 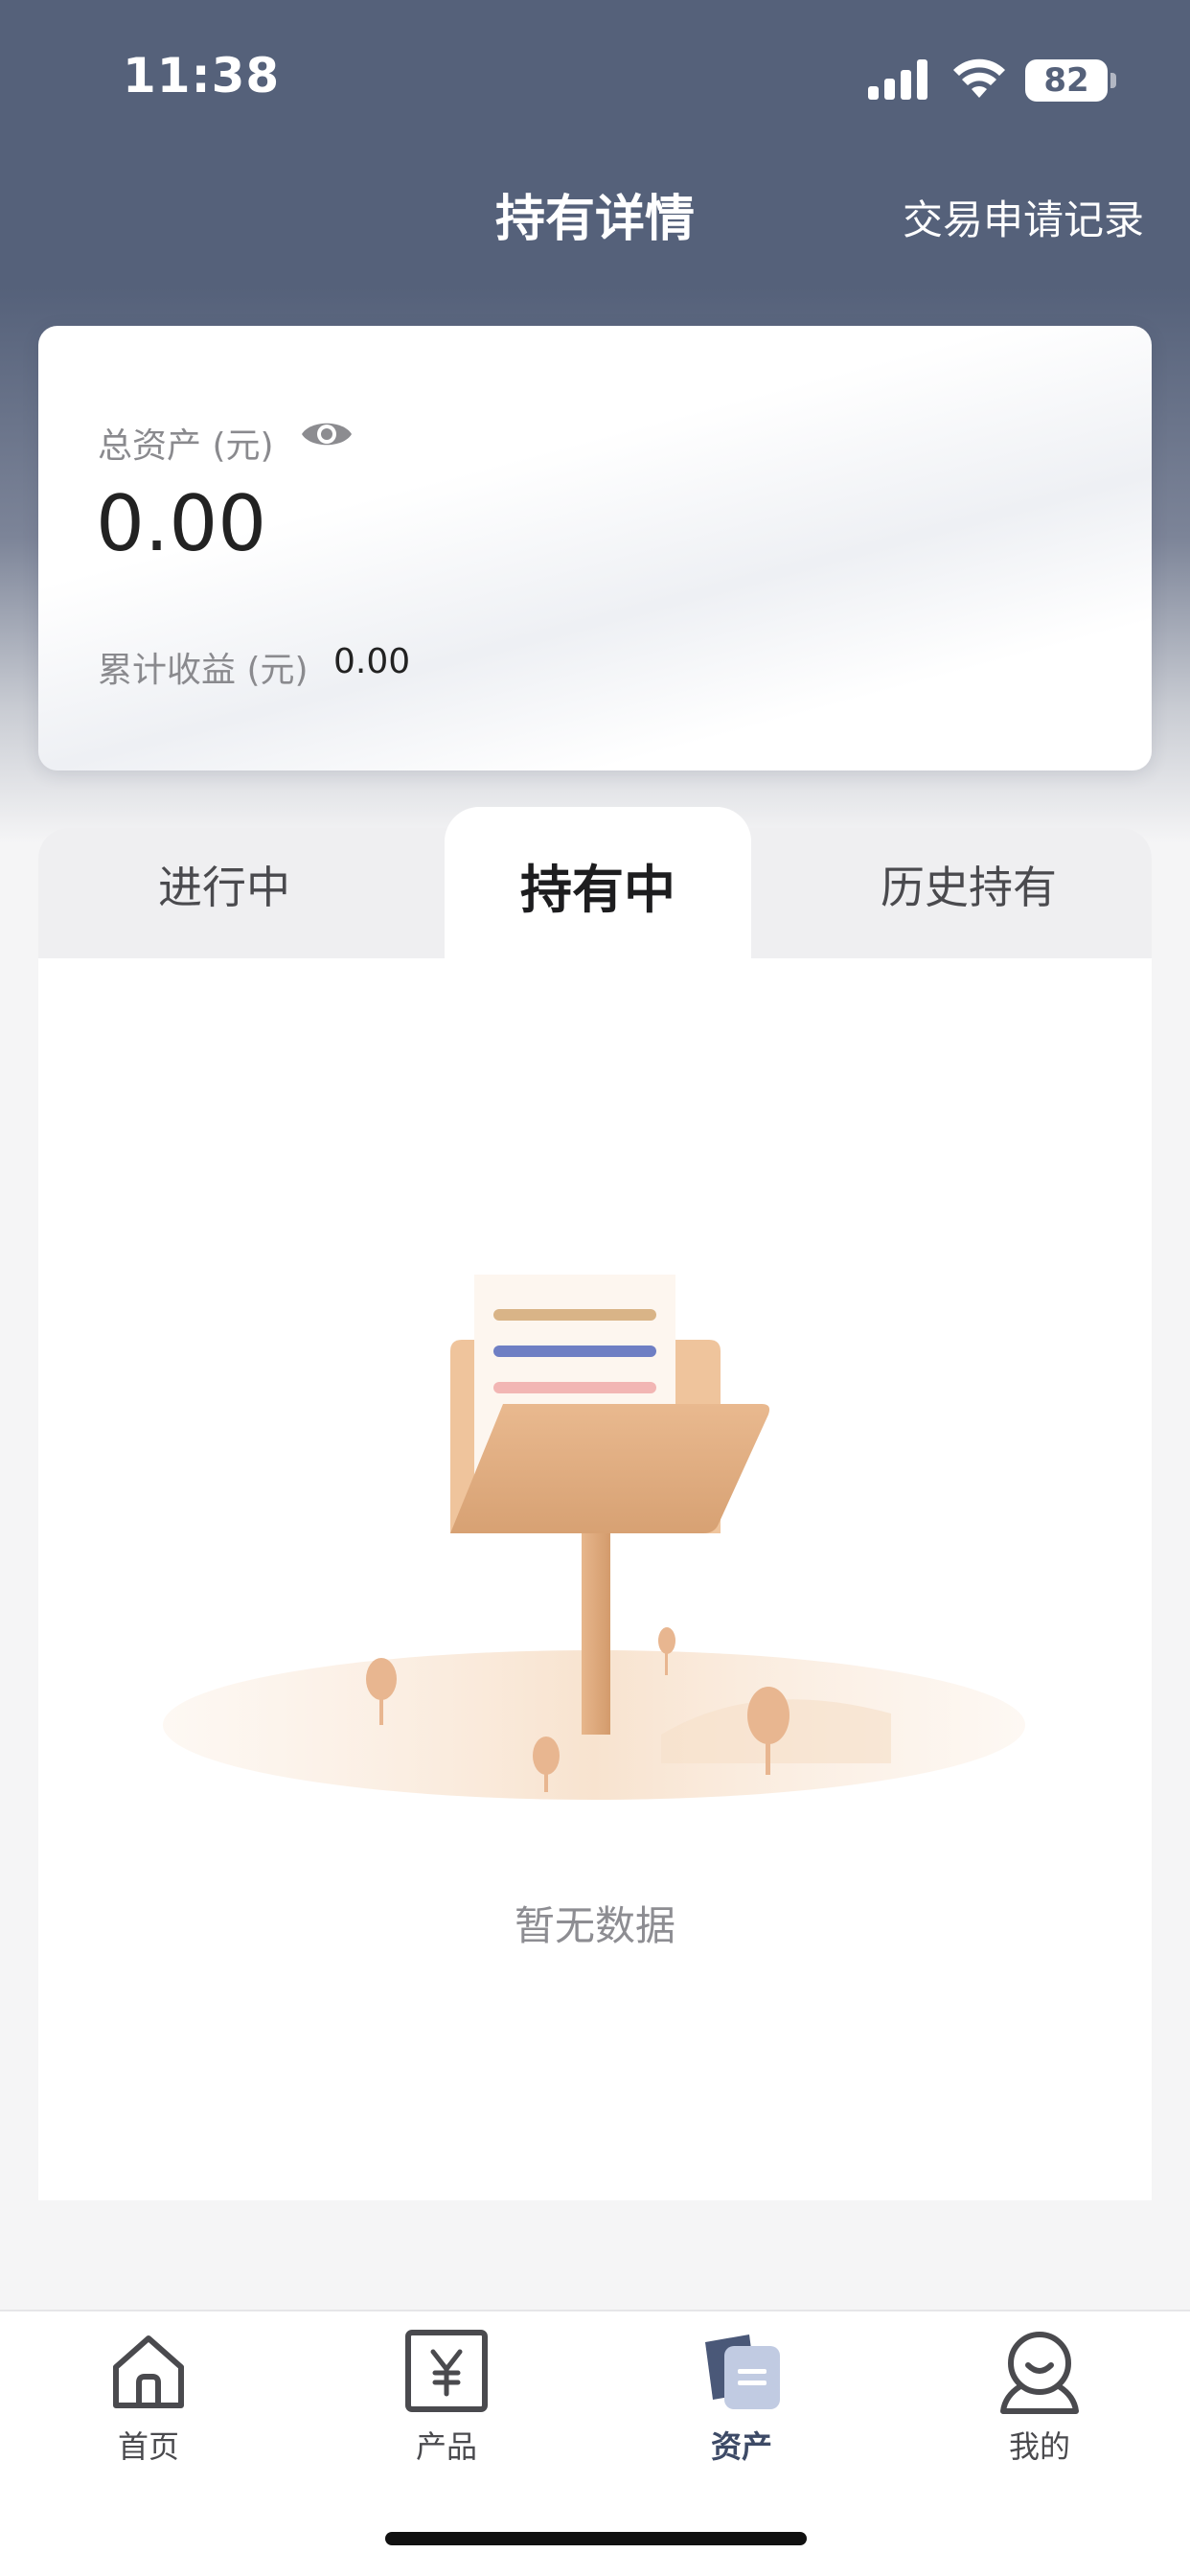 What do you see at coordinates (186, 446) in the screenshot?
I see `total-assets-label: 总资产 (元)` at bounding box center [186, 446].